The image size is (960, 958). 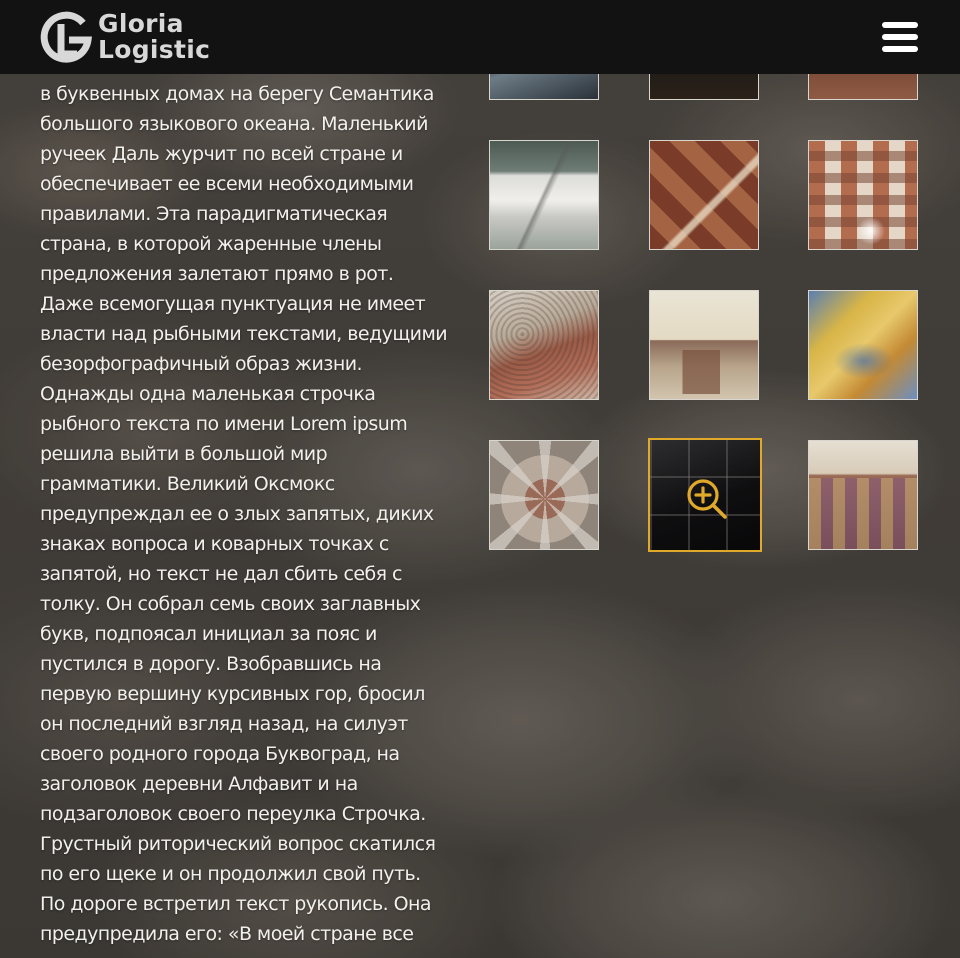 What do you see at coordinates (199, 784) in the screenshot?
I see `article-line: заголовок деревни Алфавит и на` at bounding box center [199, 784].